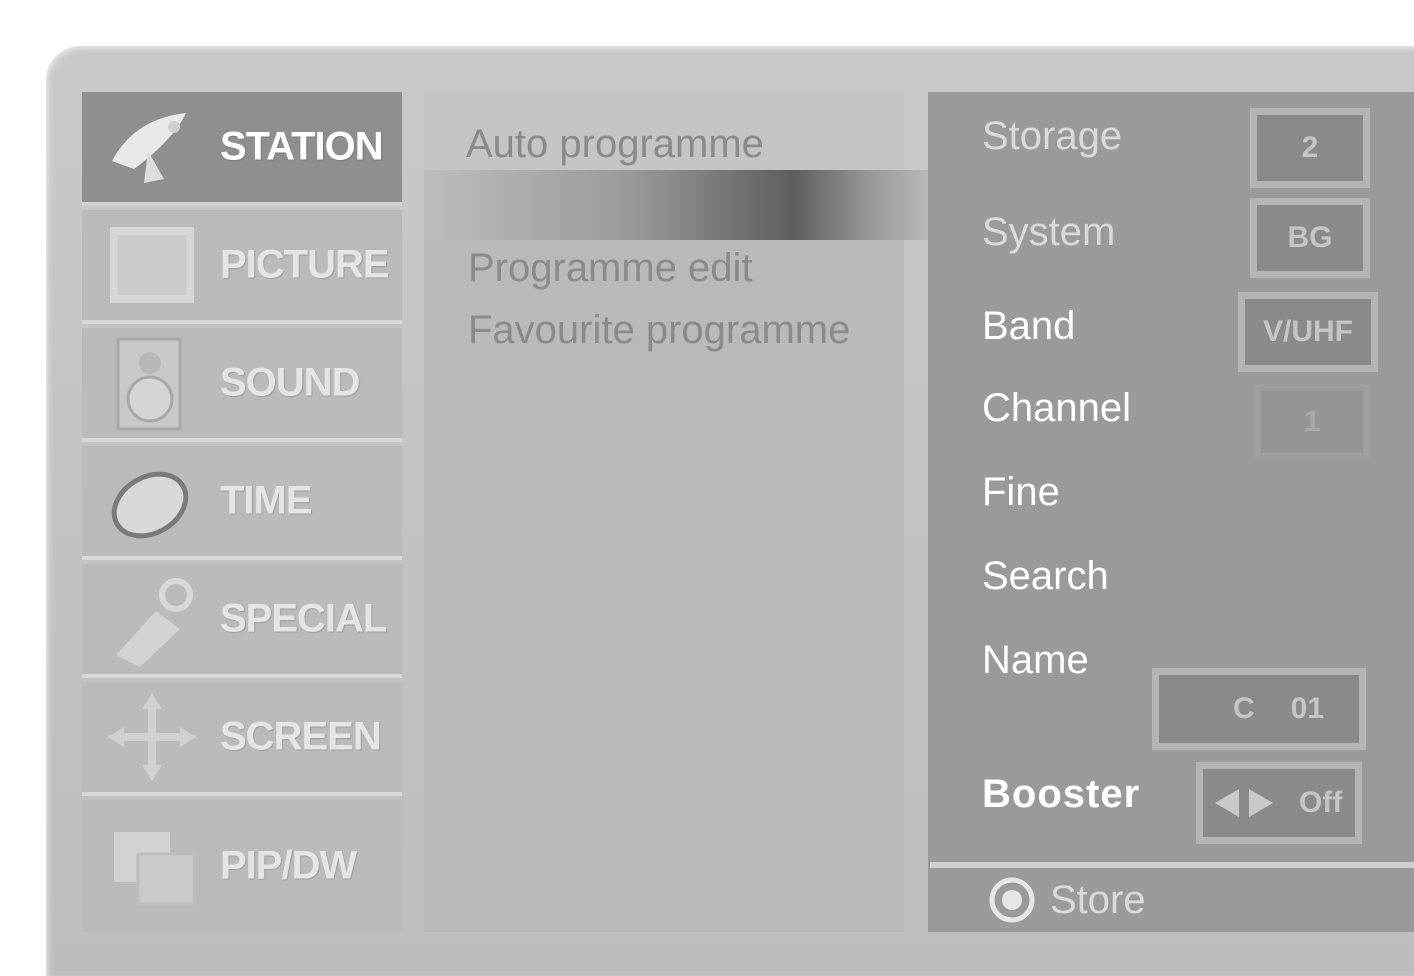 The width and height of the screenshot is (1414, 976). What do you see at coordinates (301, 736) in the screenshot?
I see `menu-item-label: SCREEN` at bounding box center [301, 736].